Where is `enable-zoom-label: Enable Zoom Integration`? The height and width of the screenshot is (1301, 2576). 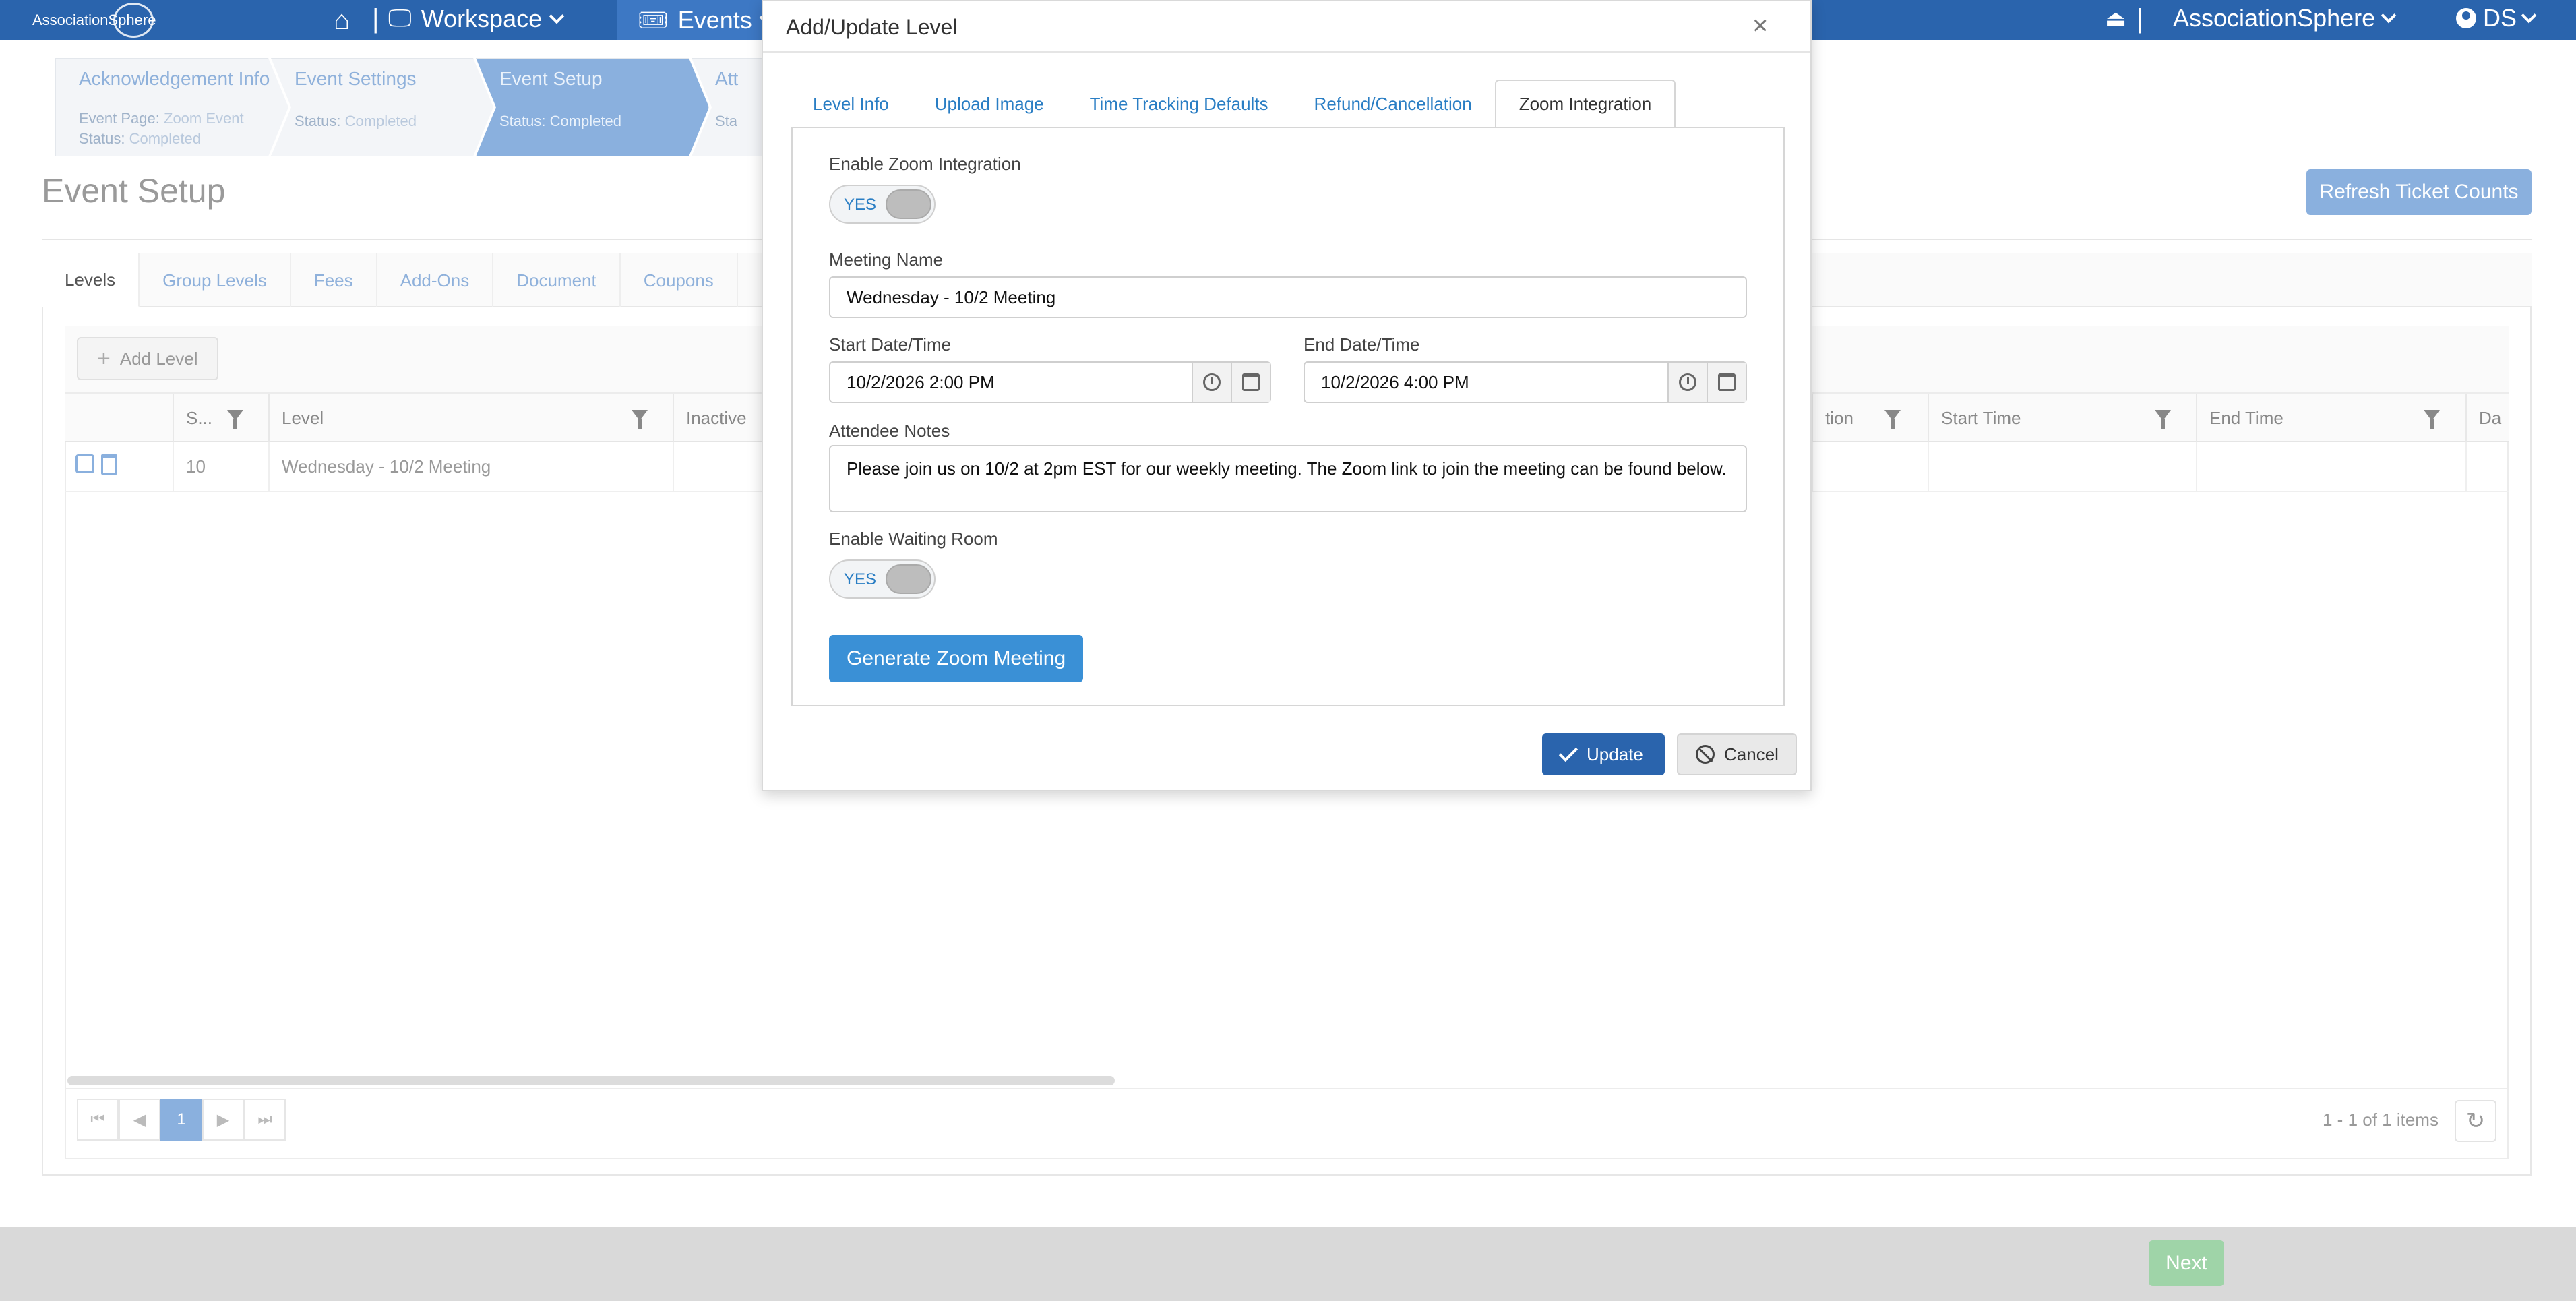
enable-zoom-label: Enable Zoom Integration is located at coordinates (925, 164).